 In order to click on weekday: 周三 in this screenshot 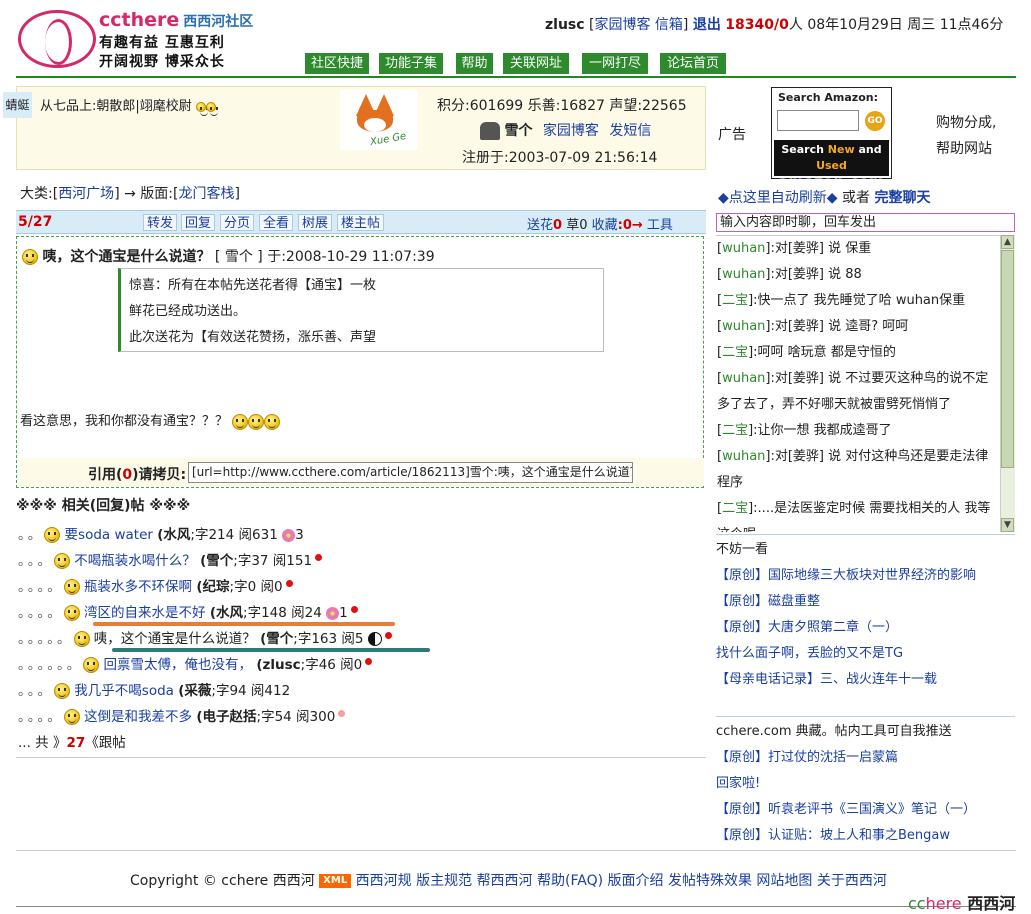, I will do `click(921, 25)`.